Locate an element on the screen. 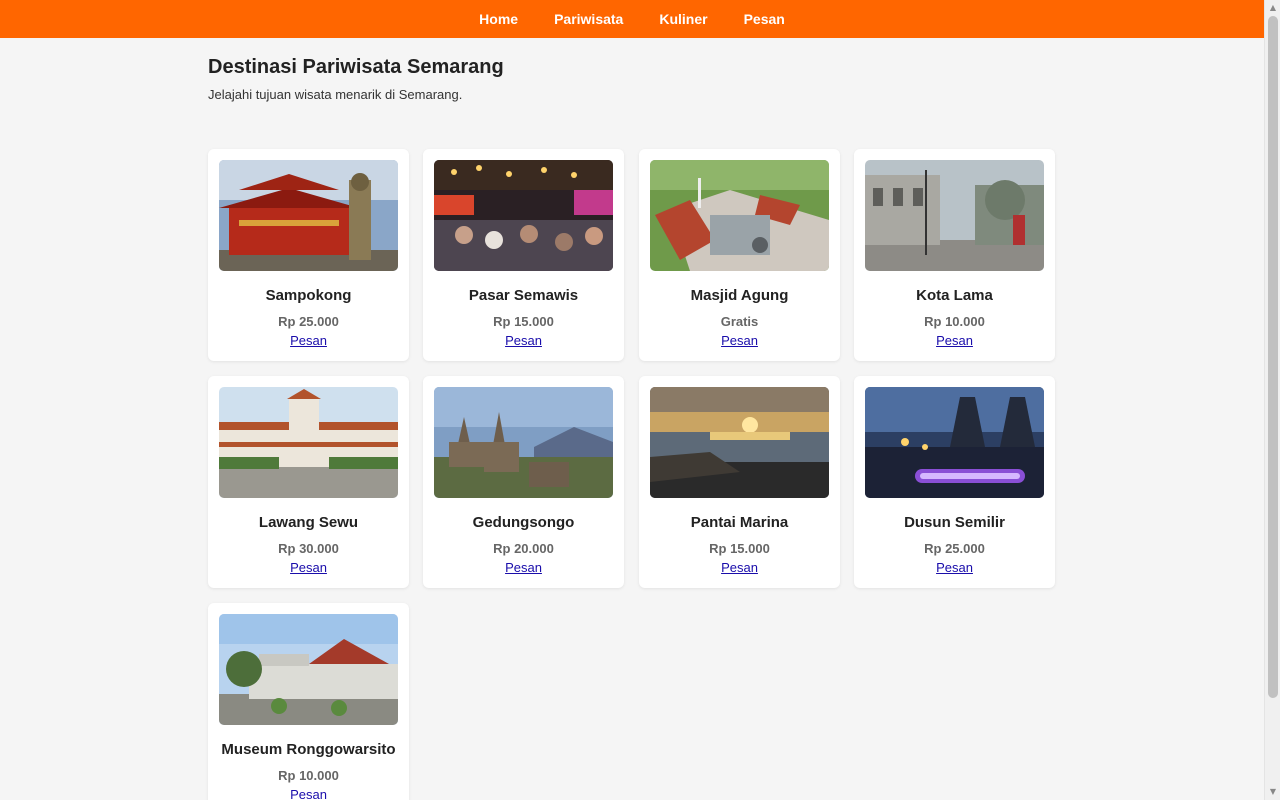  destination-name: Sampokong is located at coordinates (308, 295).